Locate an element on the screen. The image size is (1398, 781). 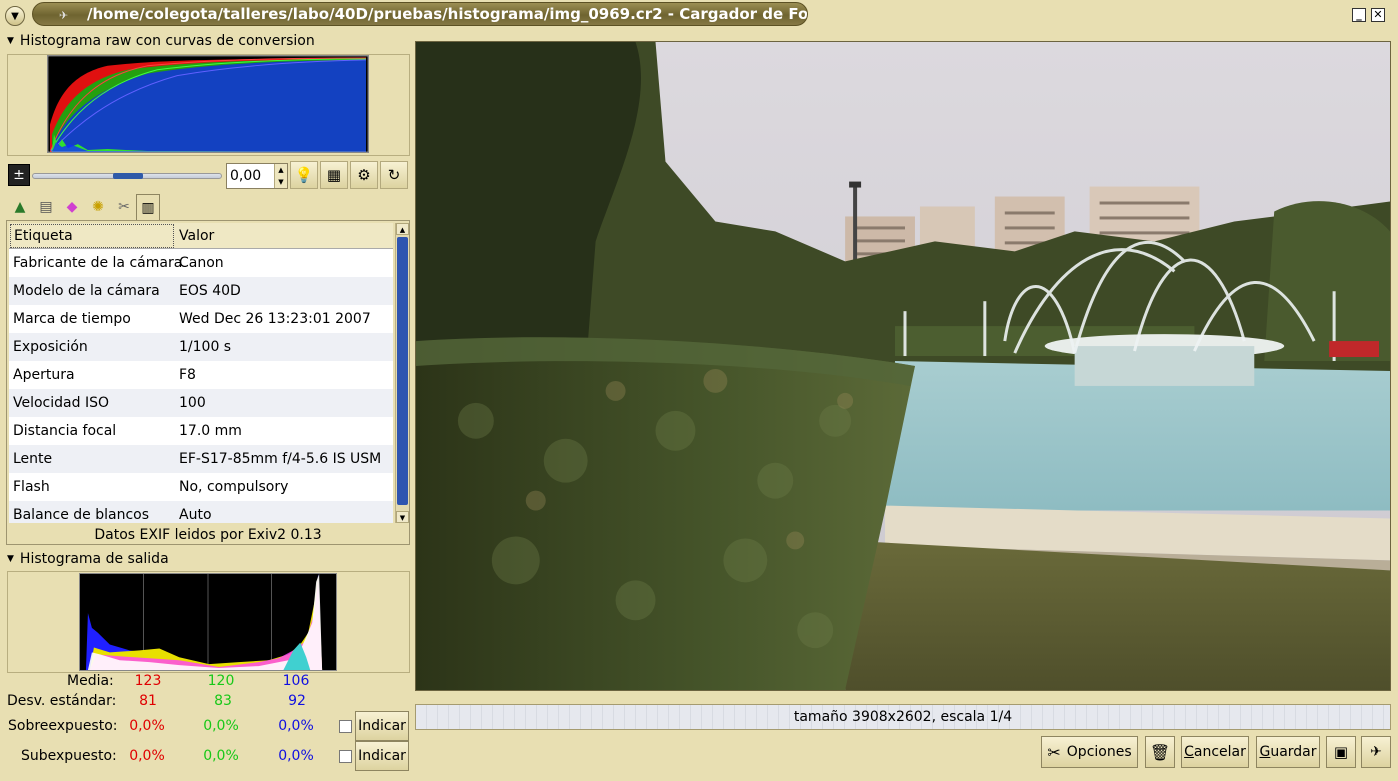
exif-row-label: Lente is located at coordinates (33, 459).